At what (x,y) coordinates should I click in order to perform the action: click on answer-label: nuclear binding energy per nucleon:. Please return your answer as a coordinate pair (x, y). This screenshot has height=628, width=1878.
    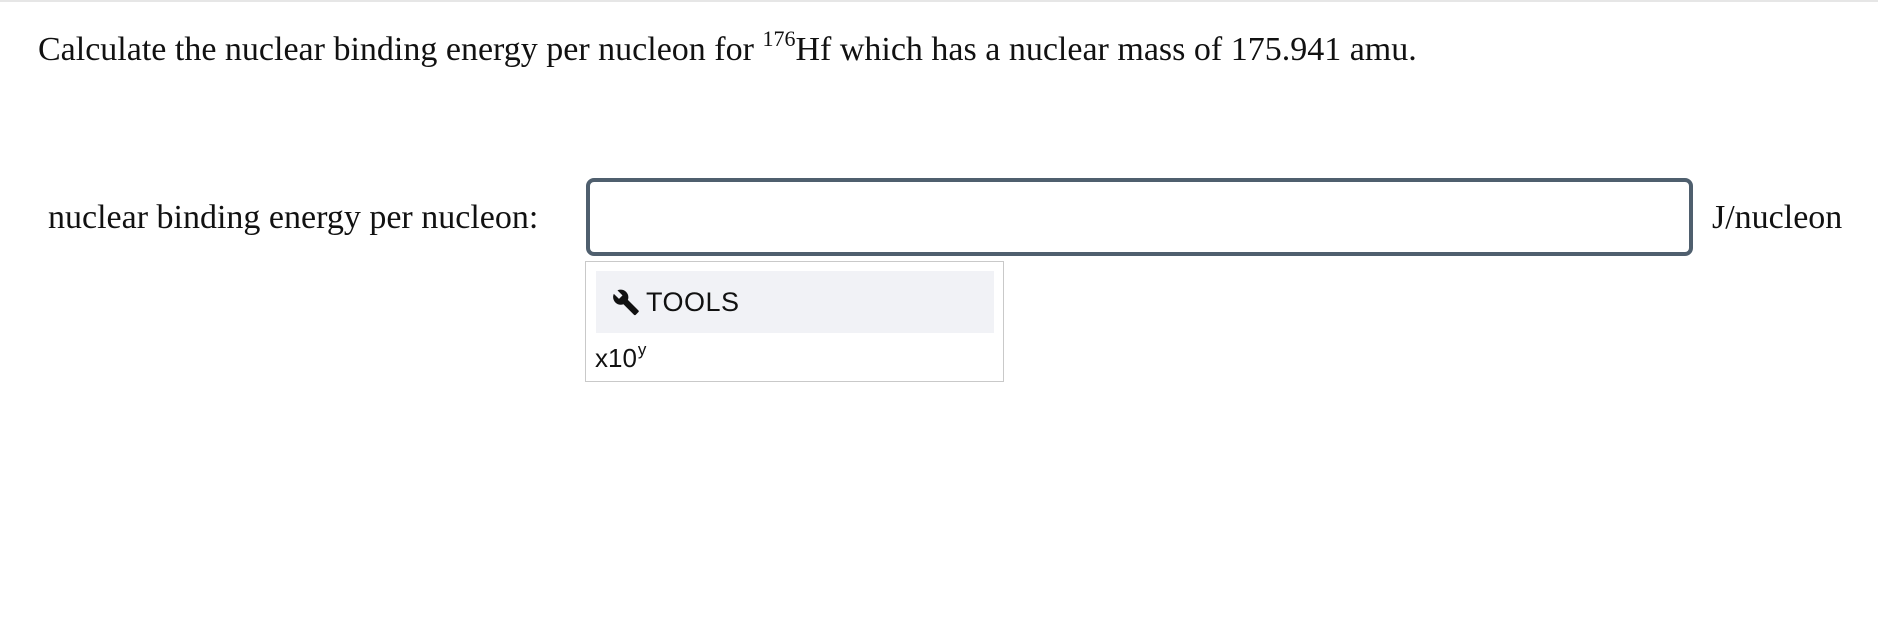
    Looking at the image, I should click on (293, 217).